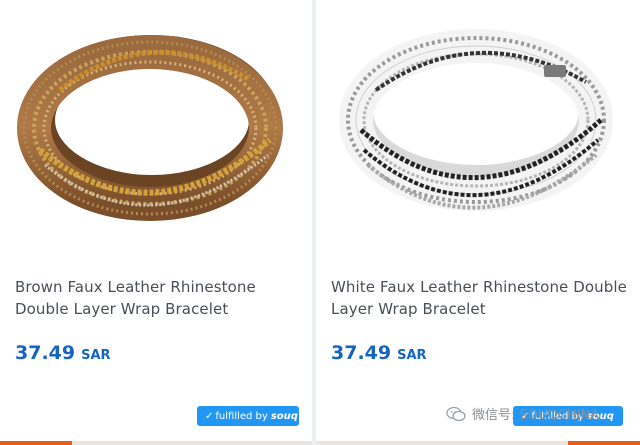 The width and height of the screenshot is (640, 445). Describe the element at coordinates (481, 287) in the screenshot. I see `product-title-line: White Faux Leather Rhinestone Double` at that location.